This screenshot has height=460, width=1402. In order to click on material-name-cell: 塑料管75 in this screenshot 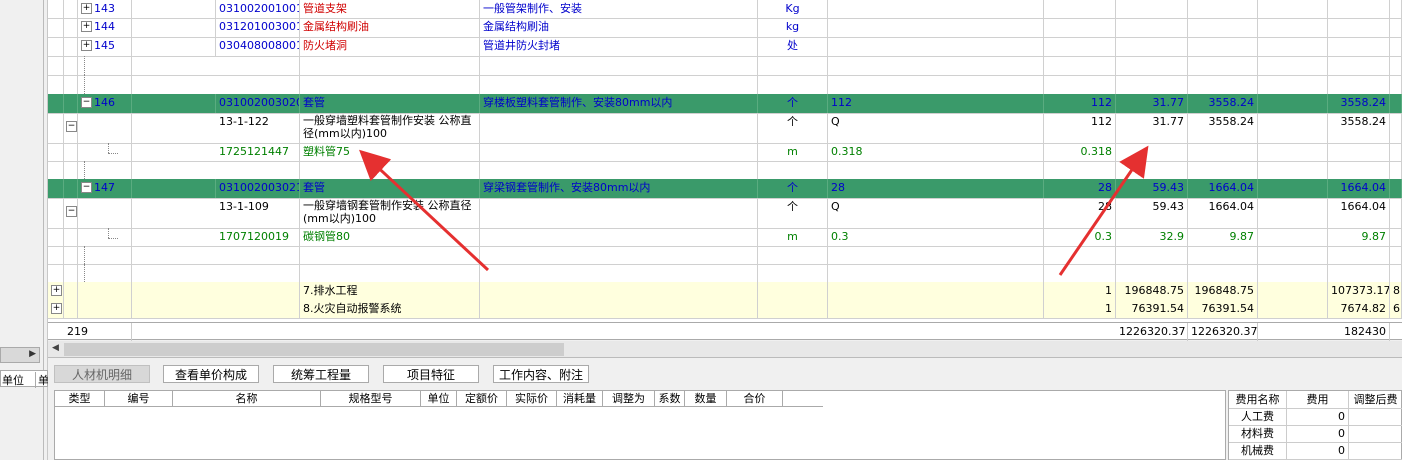, I will do `click(390, 152)`.